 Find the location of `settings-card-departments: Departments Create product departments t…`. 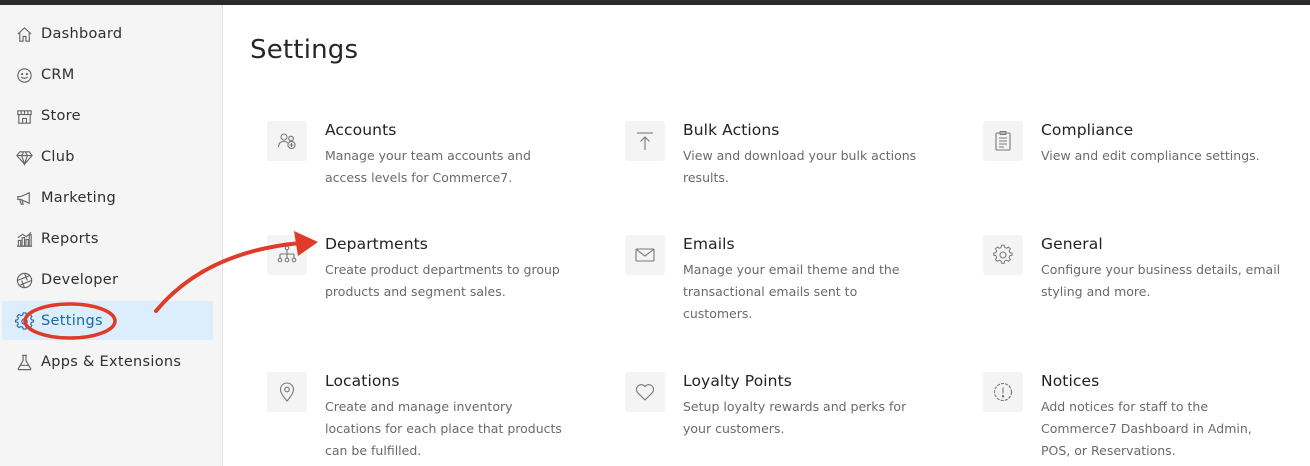

settings-card-departments: Departments Create product departments t… is located at coordinates (432, 290).